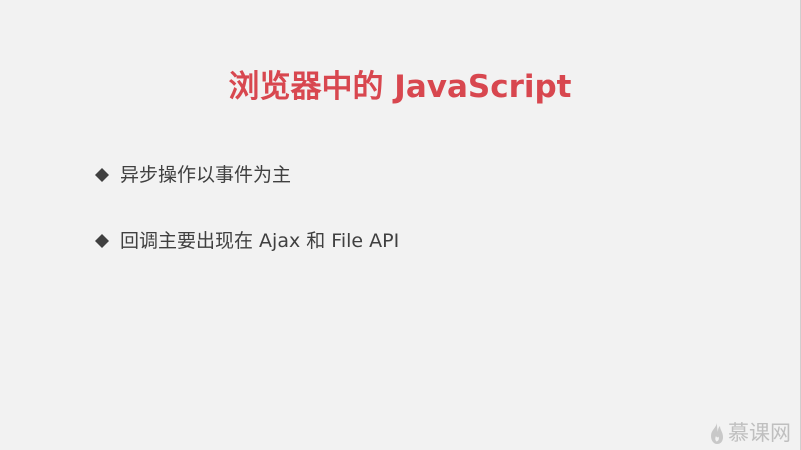 The height and width of the screenshot is (450, 801). Describe the element at coordinates (717, 433) in the screenshot. I see `flame-logo-icon` at that location.